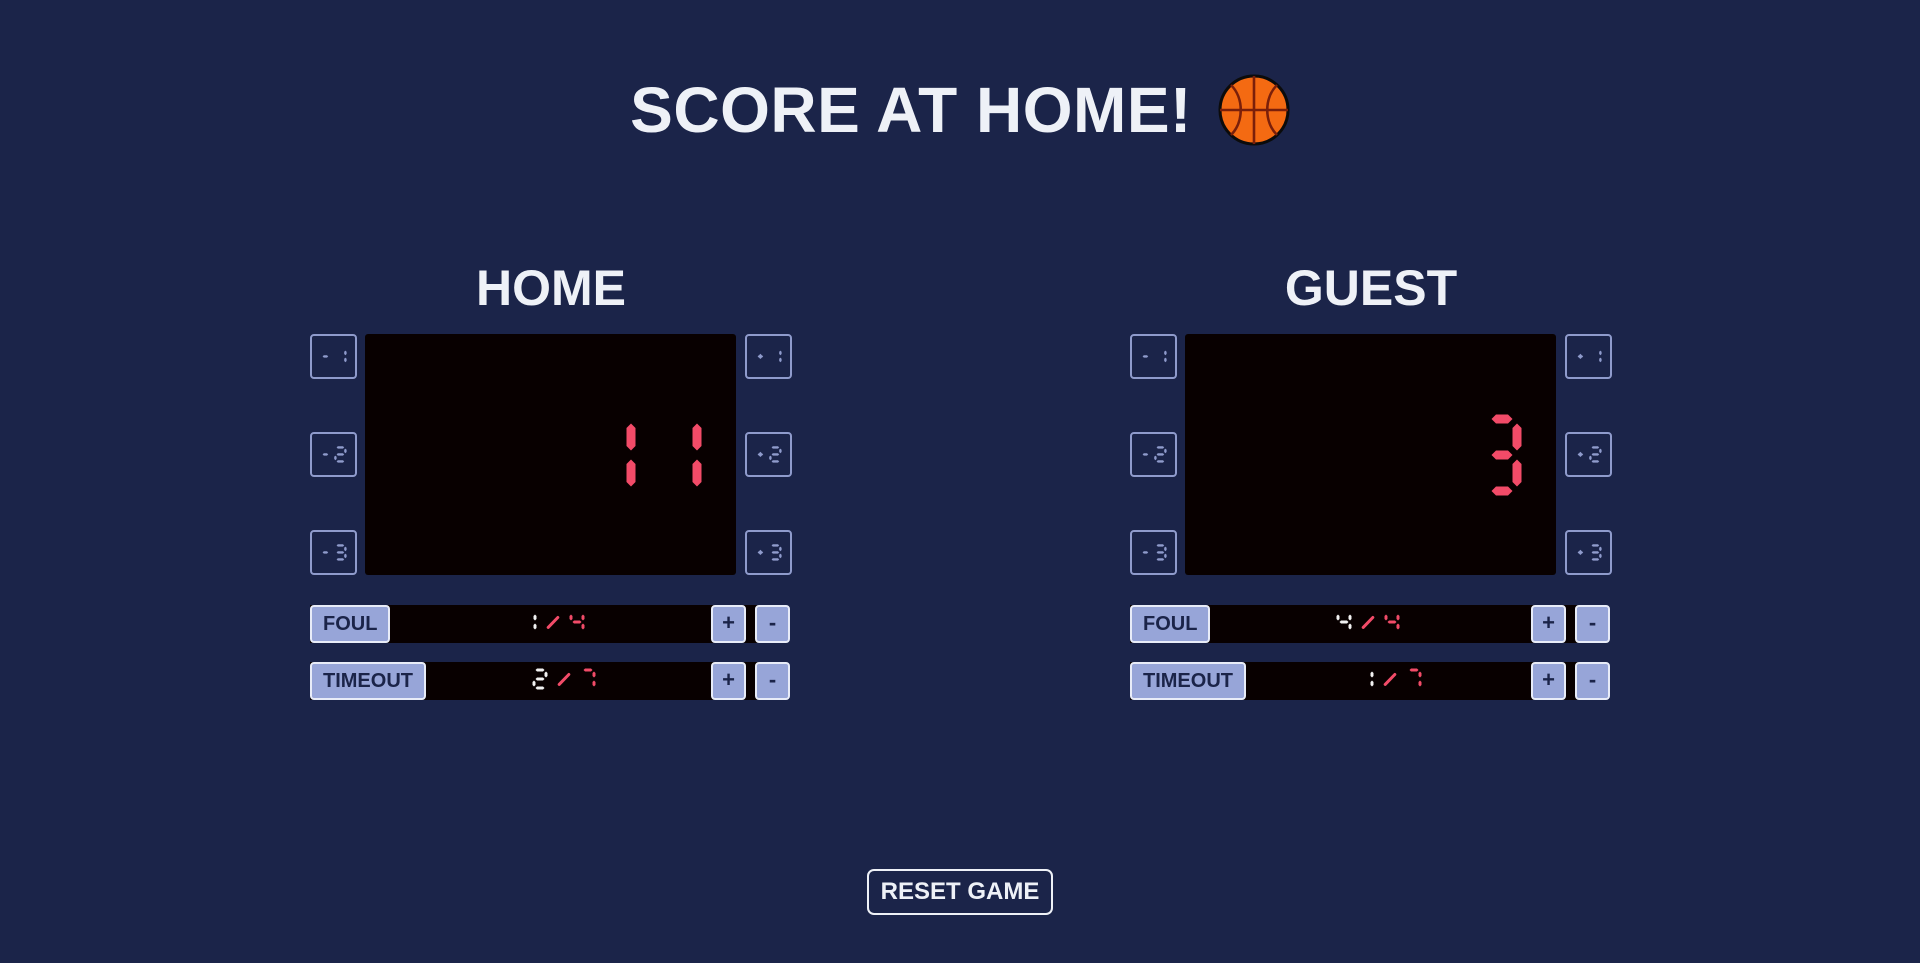 The width and height of the screenshot is (1920, 963). I want to click on guest-foul-max, so click(1392, 624).